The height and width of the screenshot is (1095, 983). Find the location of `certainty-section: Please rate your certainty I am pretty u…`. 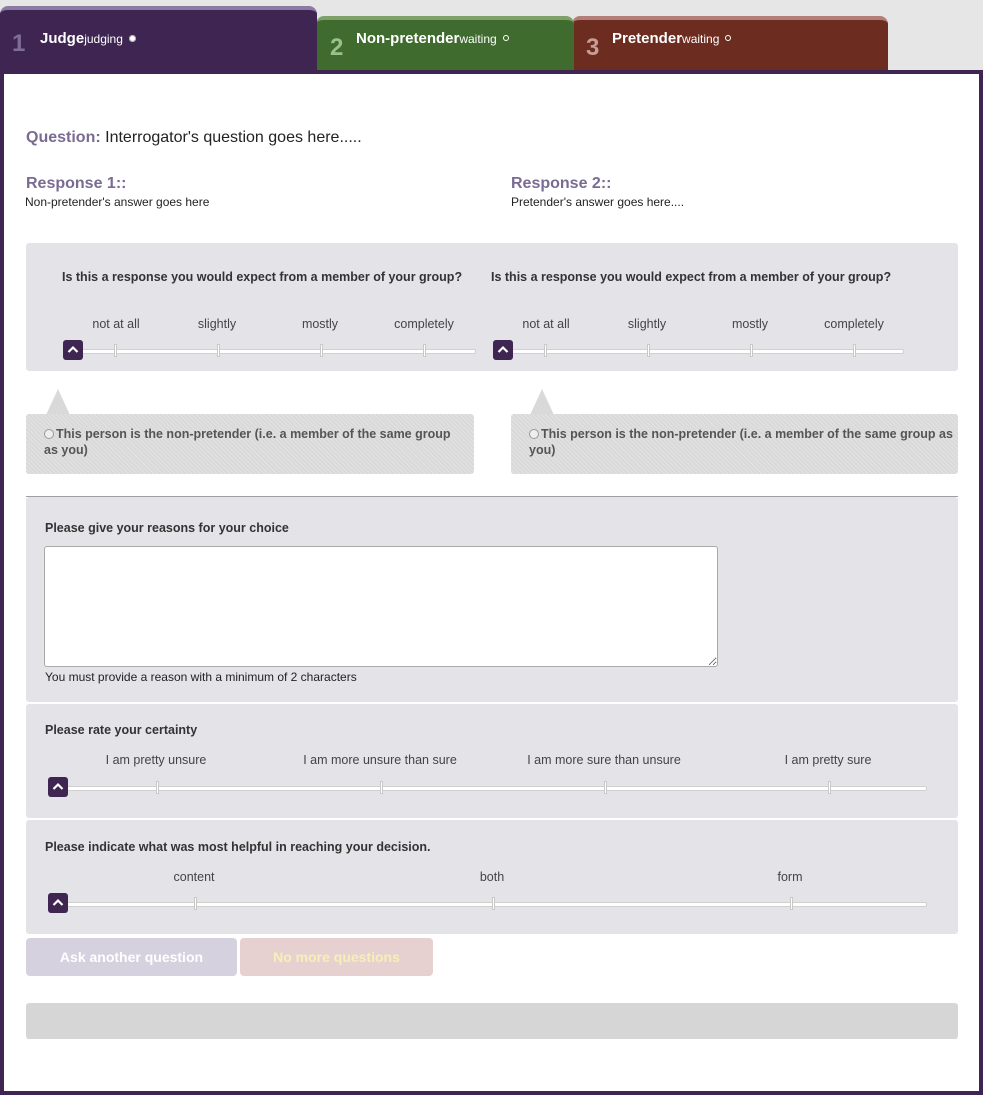

certainty-section: Please rate your certainty I am pretty u… is located at coordinates (492, 761).